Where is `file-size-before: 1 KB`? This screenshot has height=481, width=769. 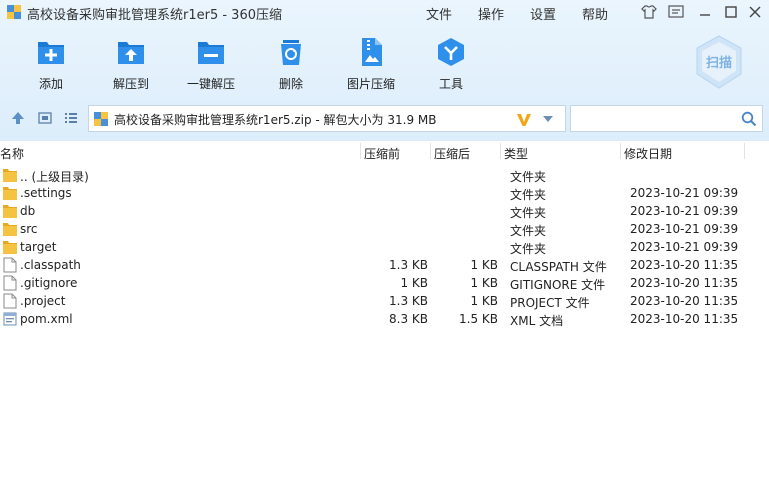 file-size-before: 1 KB is located at coordinates (414, 283).